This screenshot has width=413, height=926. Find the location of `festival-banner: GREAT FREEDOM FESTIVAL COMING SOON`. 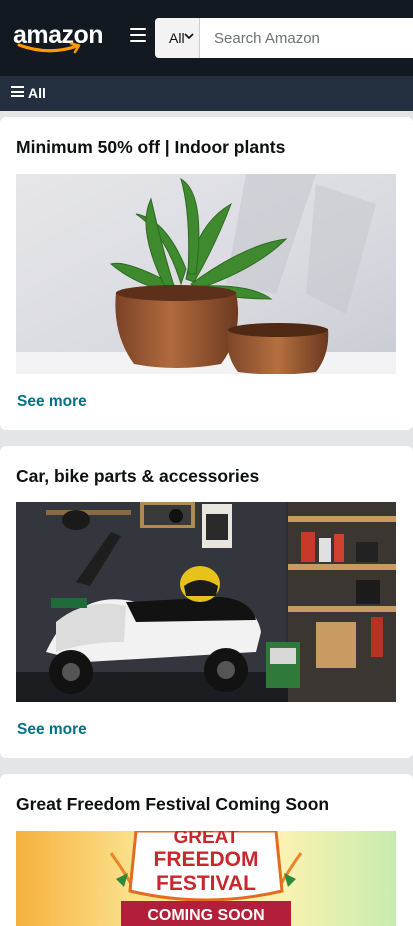

festival-banner: GREAT FREEDOM FESTIVAL COMING SOON is located at coordinates (206, 878).